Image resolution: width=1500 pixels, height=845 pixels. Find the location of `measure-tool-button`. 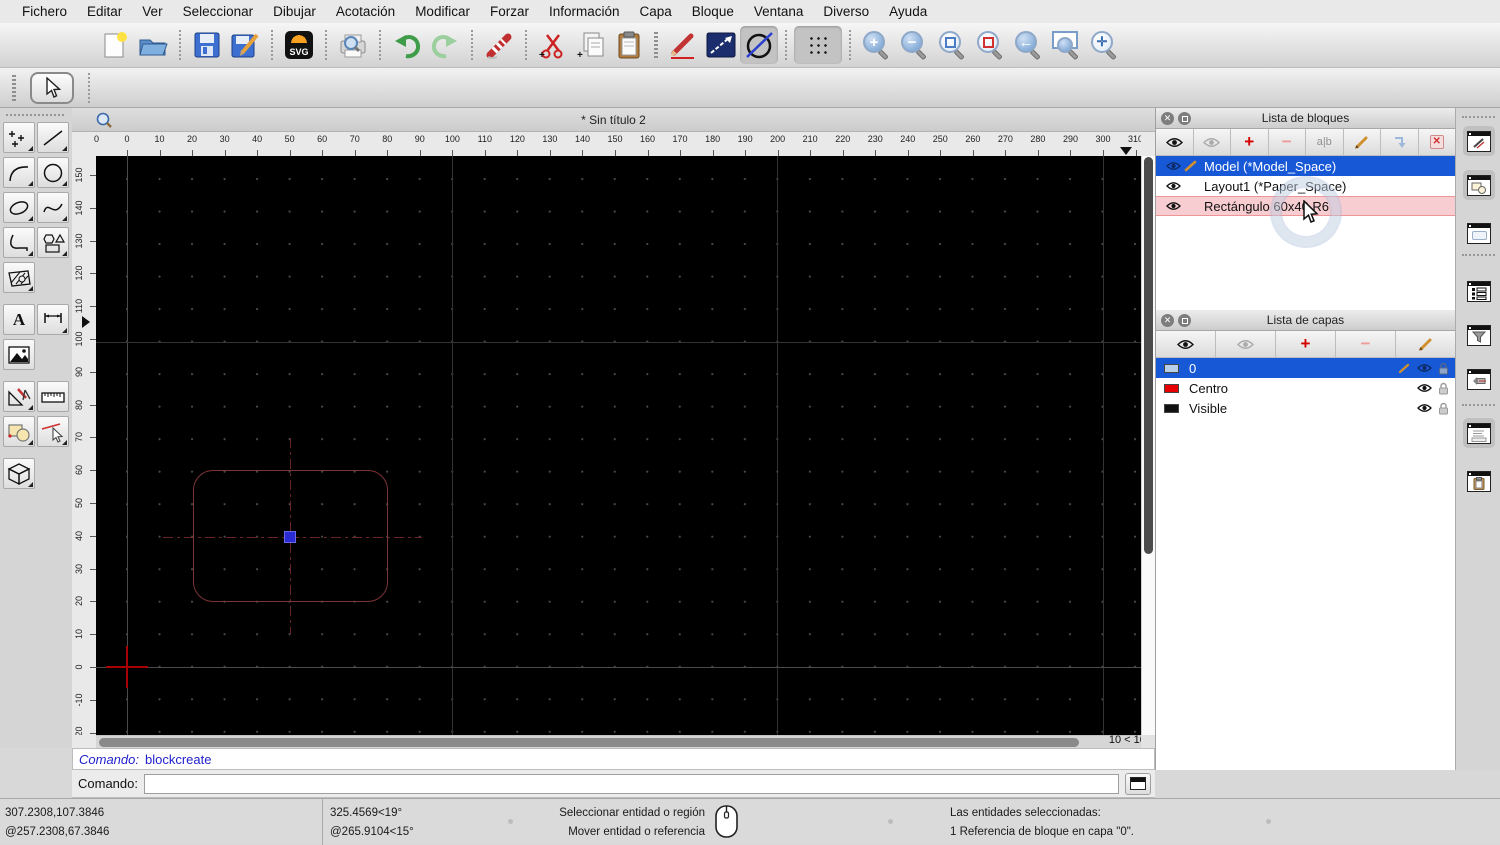

measure-tool-button is located at coordinates (53, 396).